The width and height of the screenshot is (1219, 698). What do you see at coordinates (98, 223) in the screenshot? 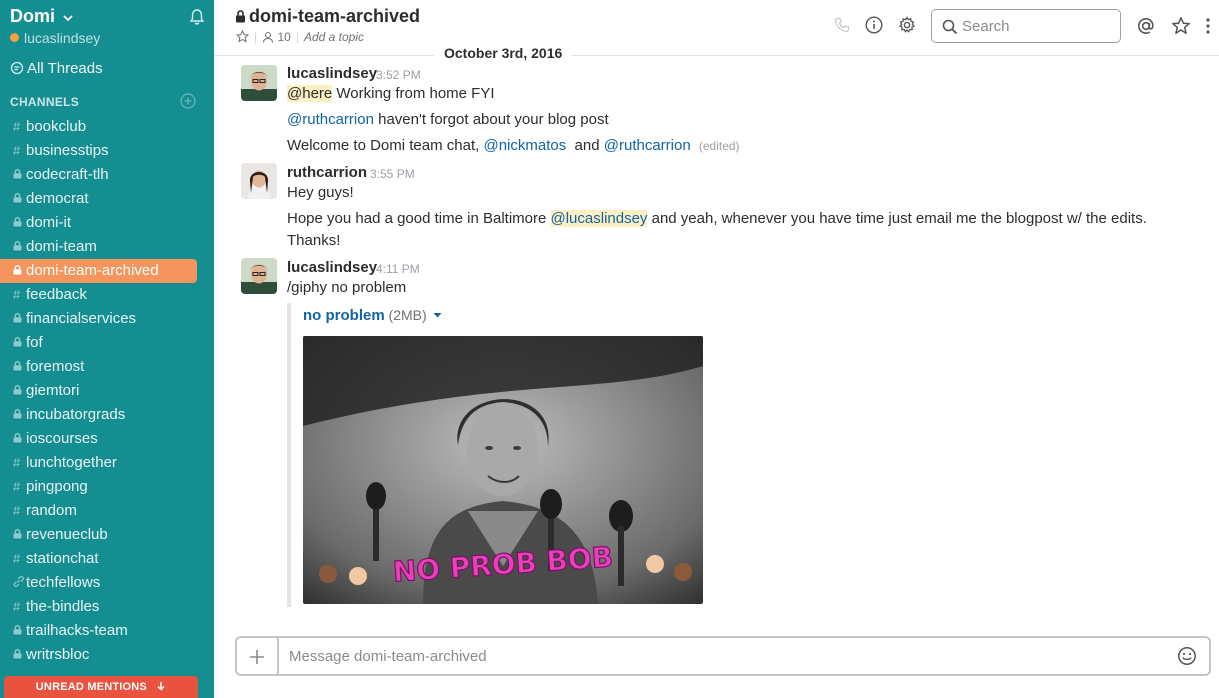
I see `sidebar-item-domi-it: domi-it` at bounding box center [98, 223].